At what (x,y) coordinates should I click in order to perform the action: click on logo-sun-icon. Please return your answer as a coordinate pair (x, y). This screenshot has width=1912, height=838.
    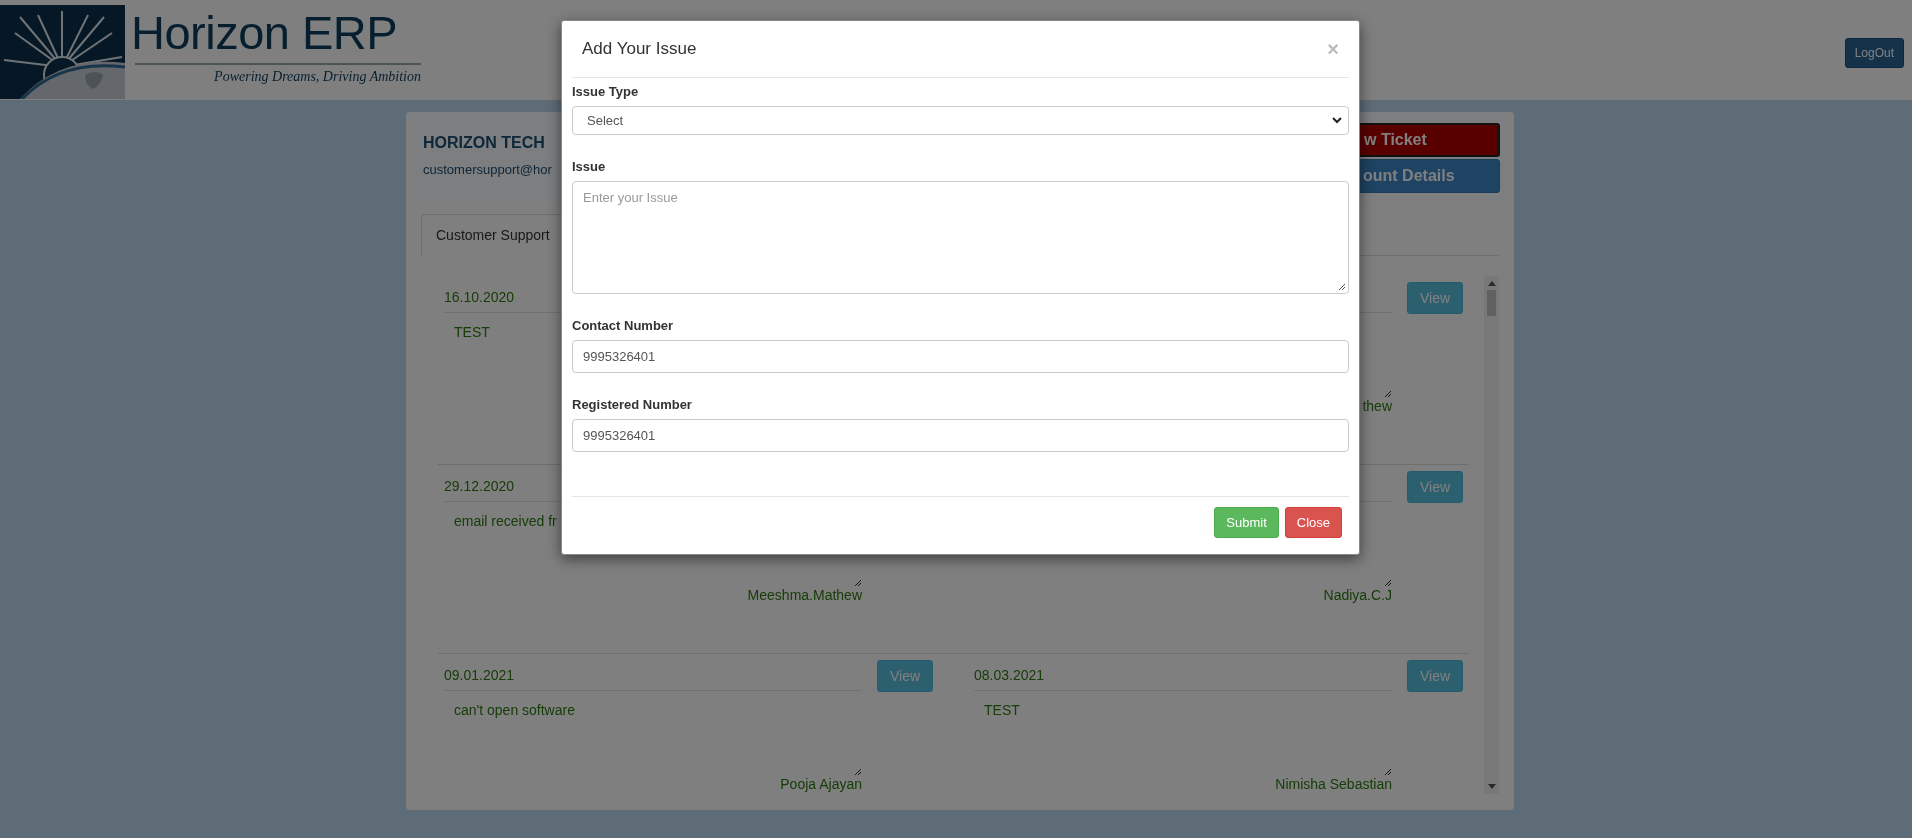
    Looking at the image, I should click on (62, 52).